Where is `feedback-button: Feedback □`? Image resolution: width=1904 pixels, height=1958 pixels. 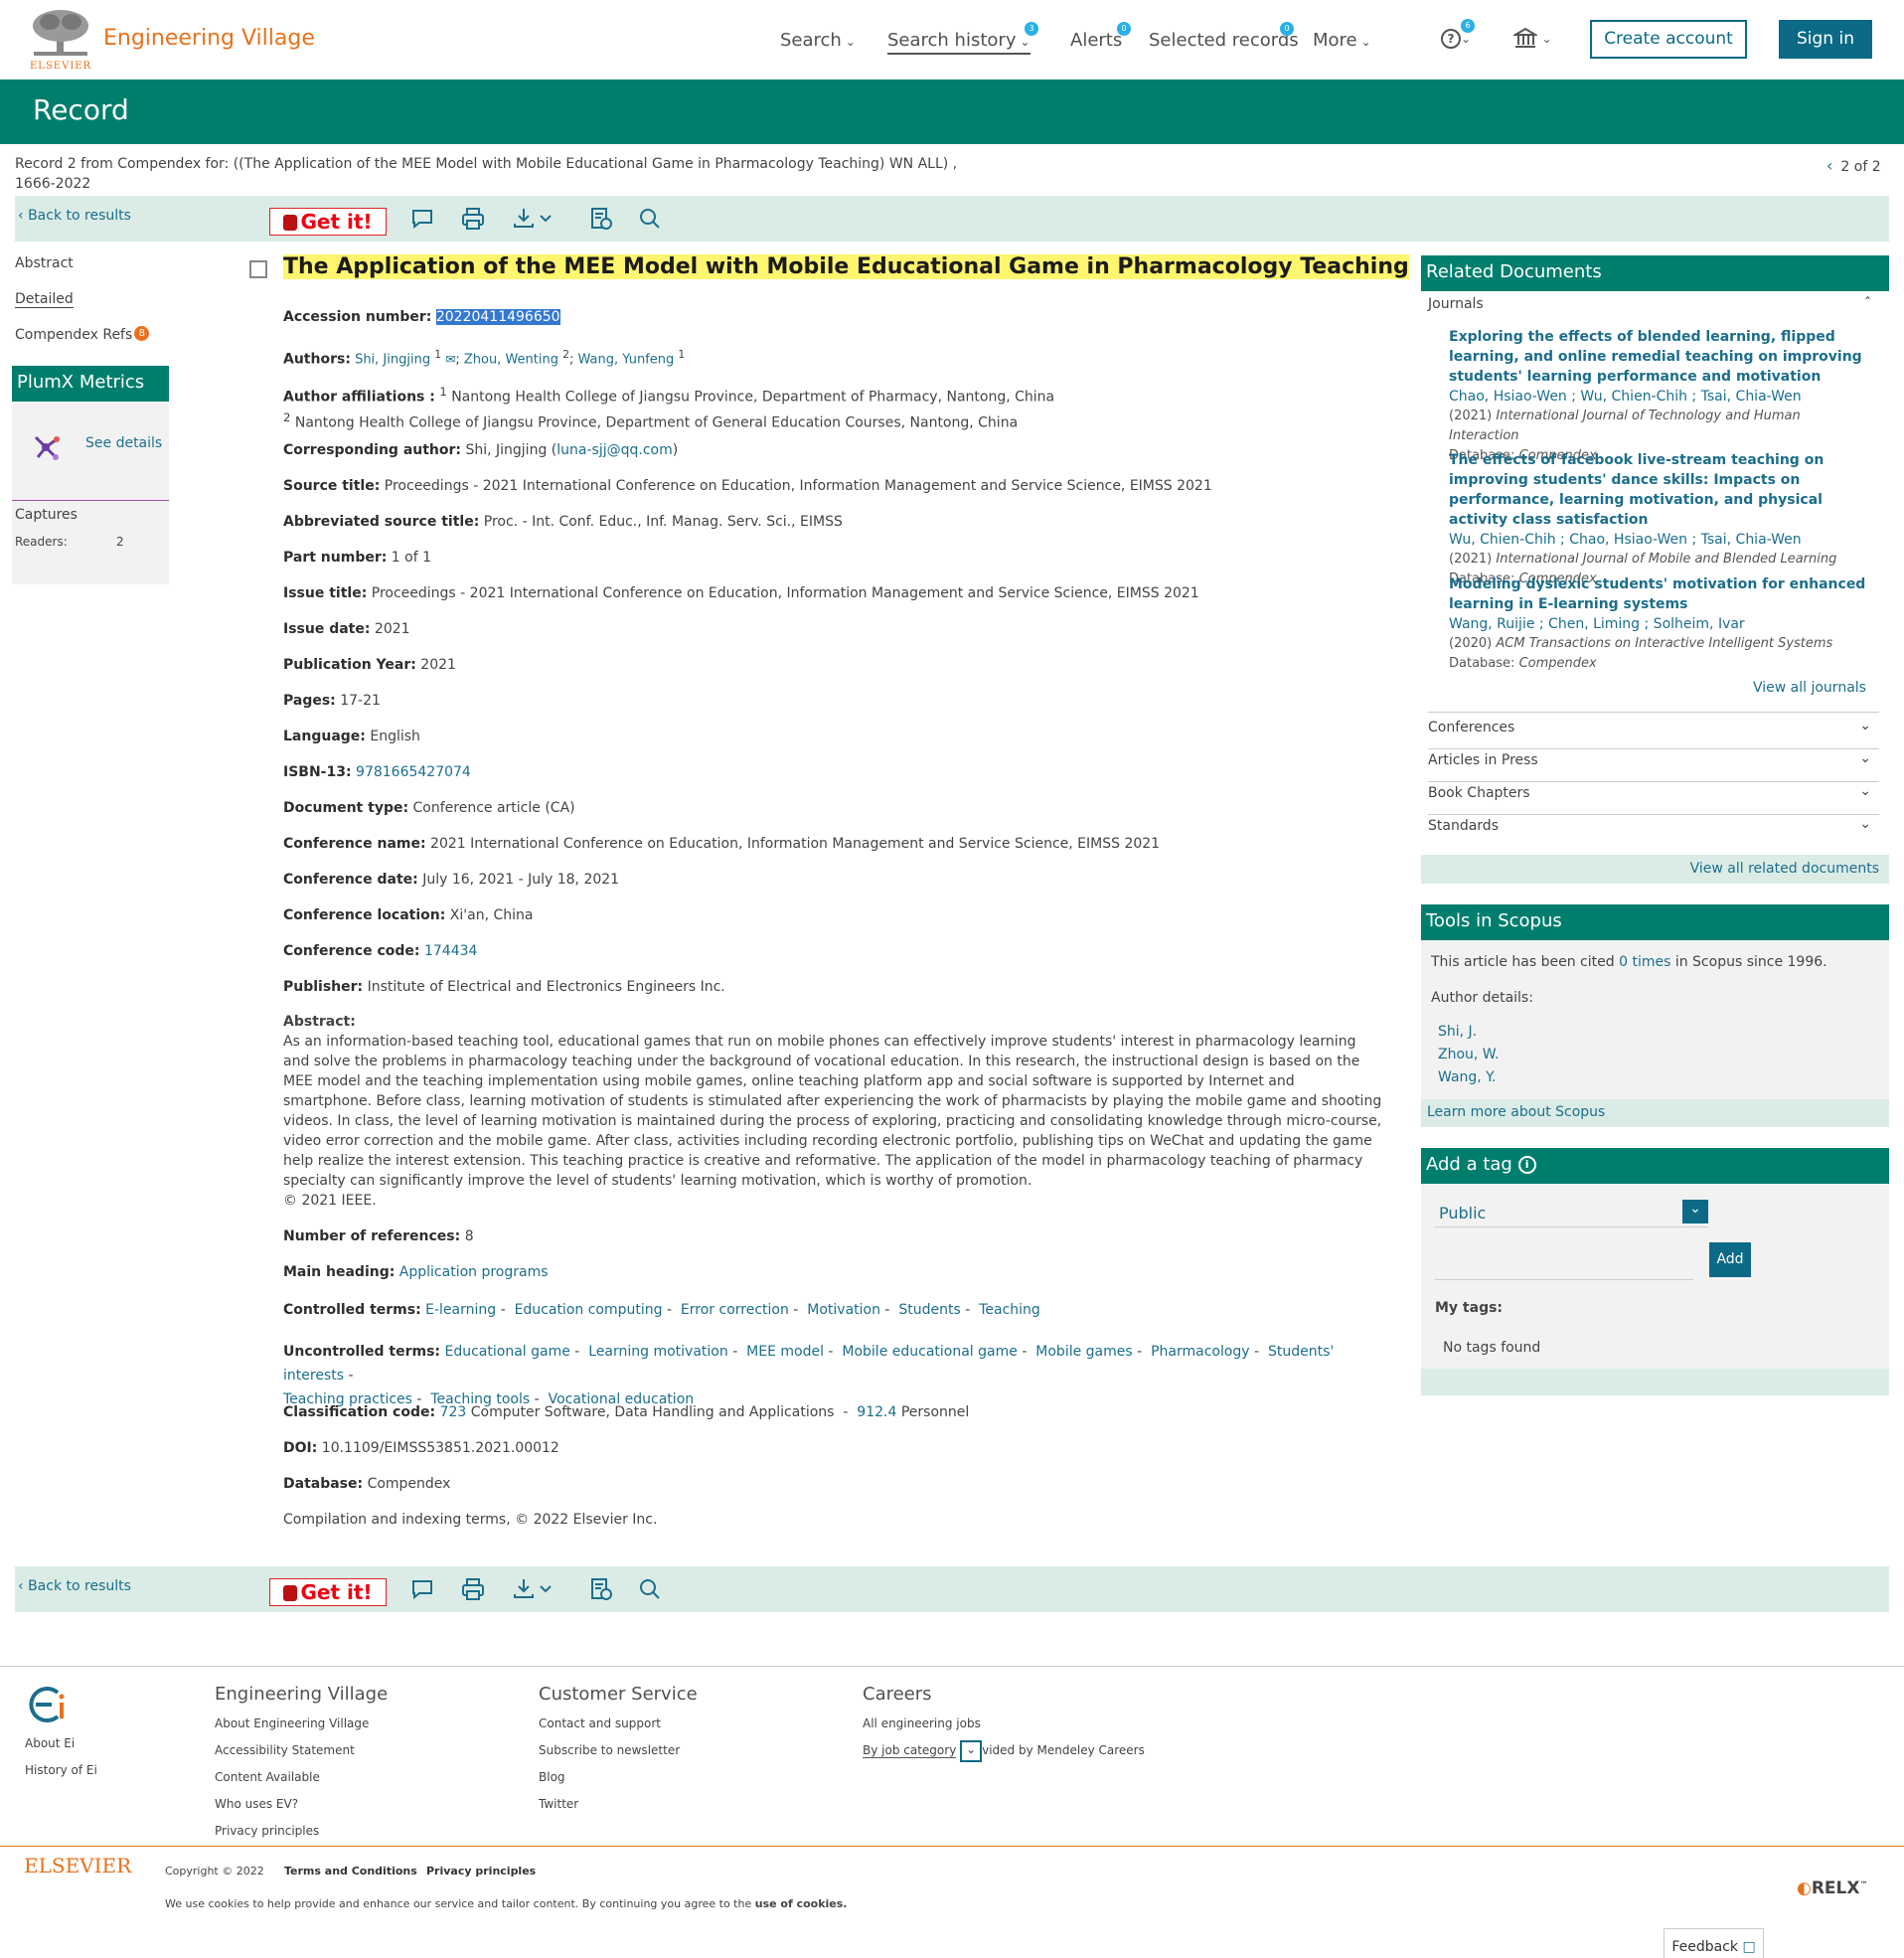
feedback-button: Feedback □ is located at coordinates (1714, 1943).